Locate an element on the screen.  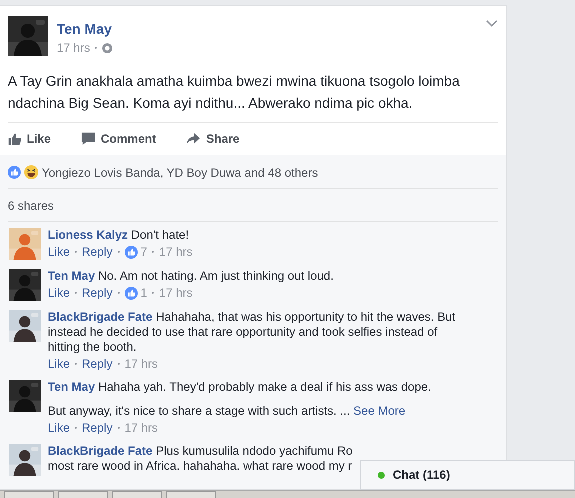
see-more-link: See More is located at coordinates (380, 411).